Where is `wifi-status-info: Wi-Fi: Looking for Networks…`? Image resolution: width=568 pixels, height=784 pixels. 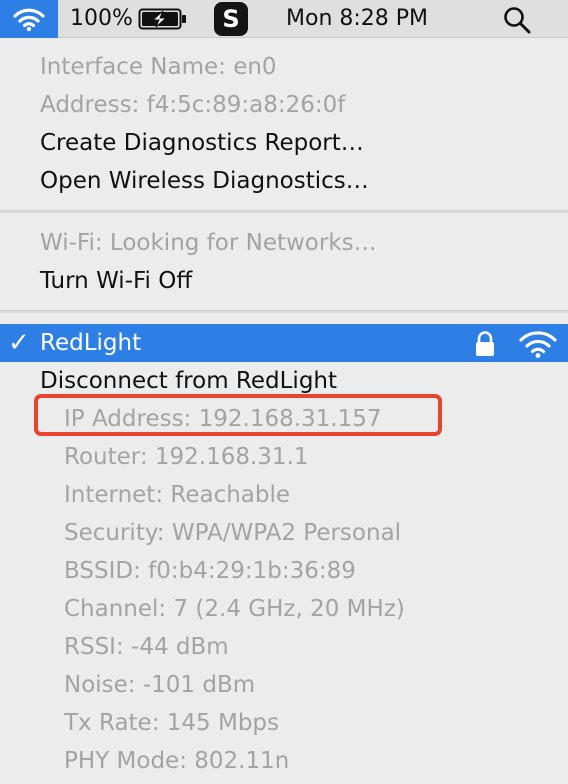 wifi-status-info: Wi-Fi: Looking for Networks… is located at coordinates (208, 243).